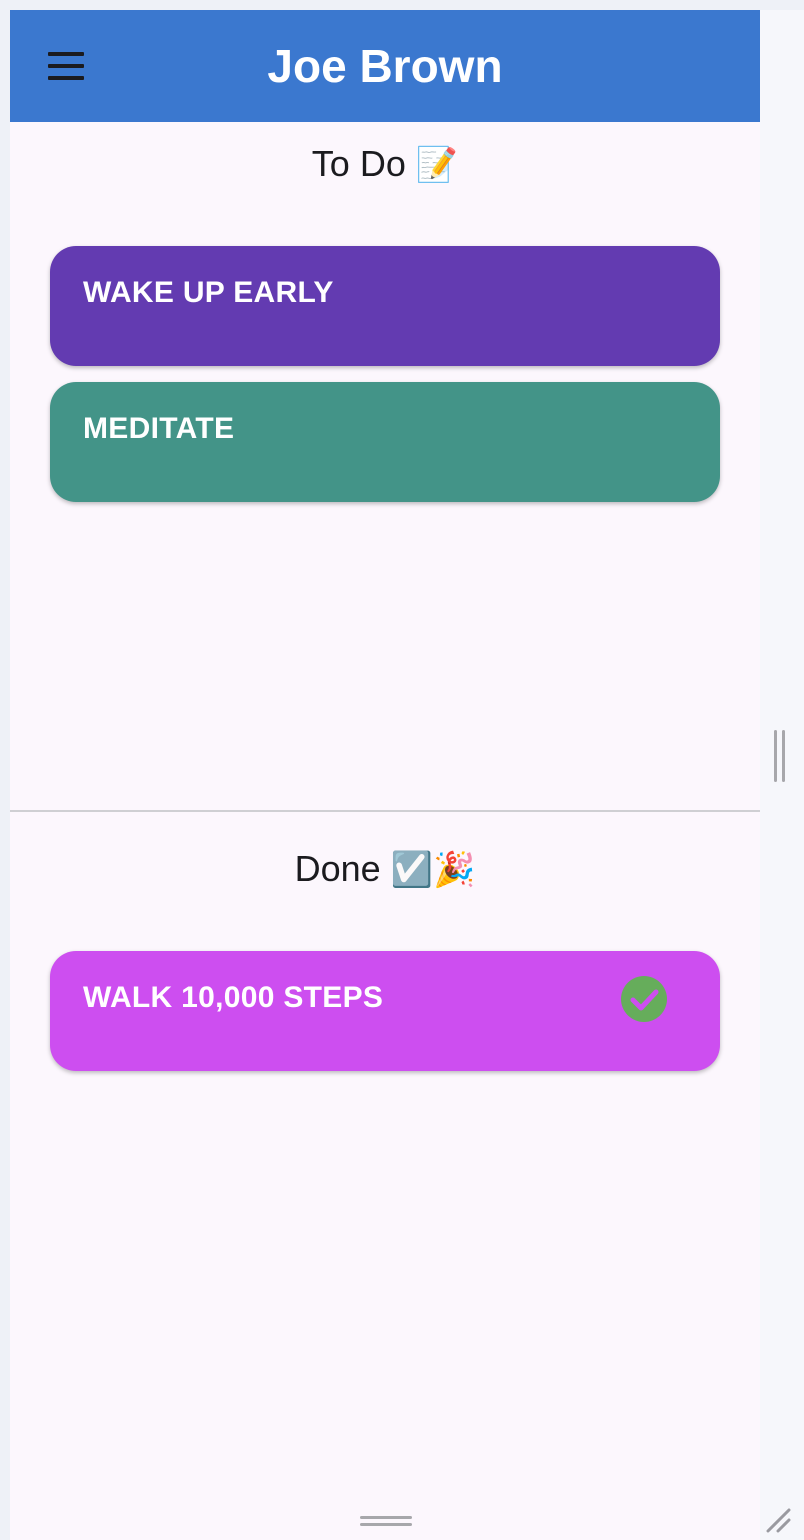  I want to click on todo-card-wake-up-early: WAKE UP EARLY, so click(385, 306).